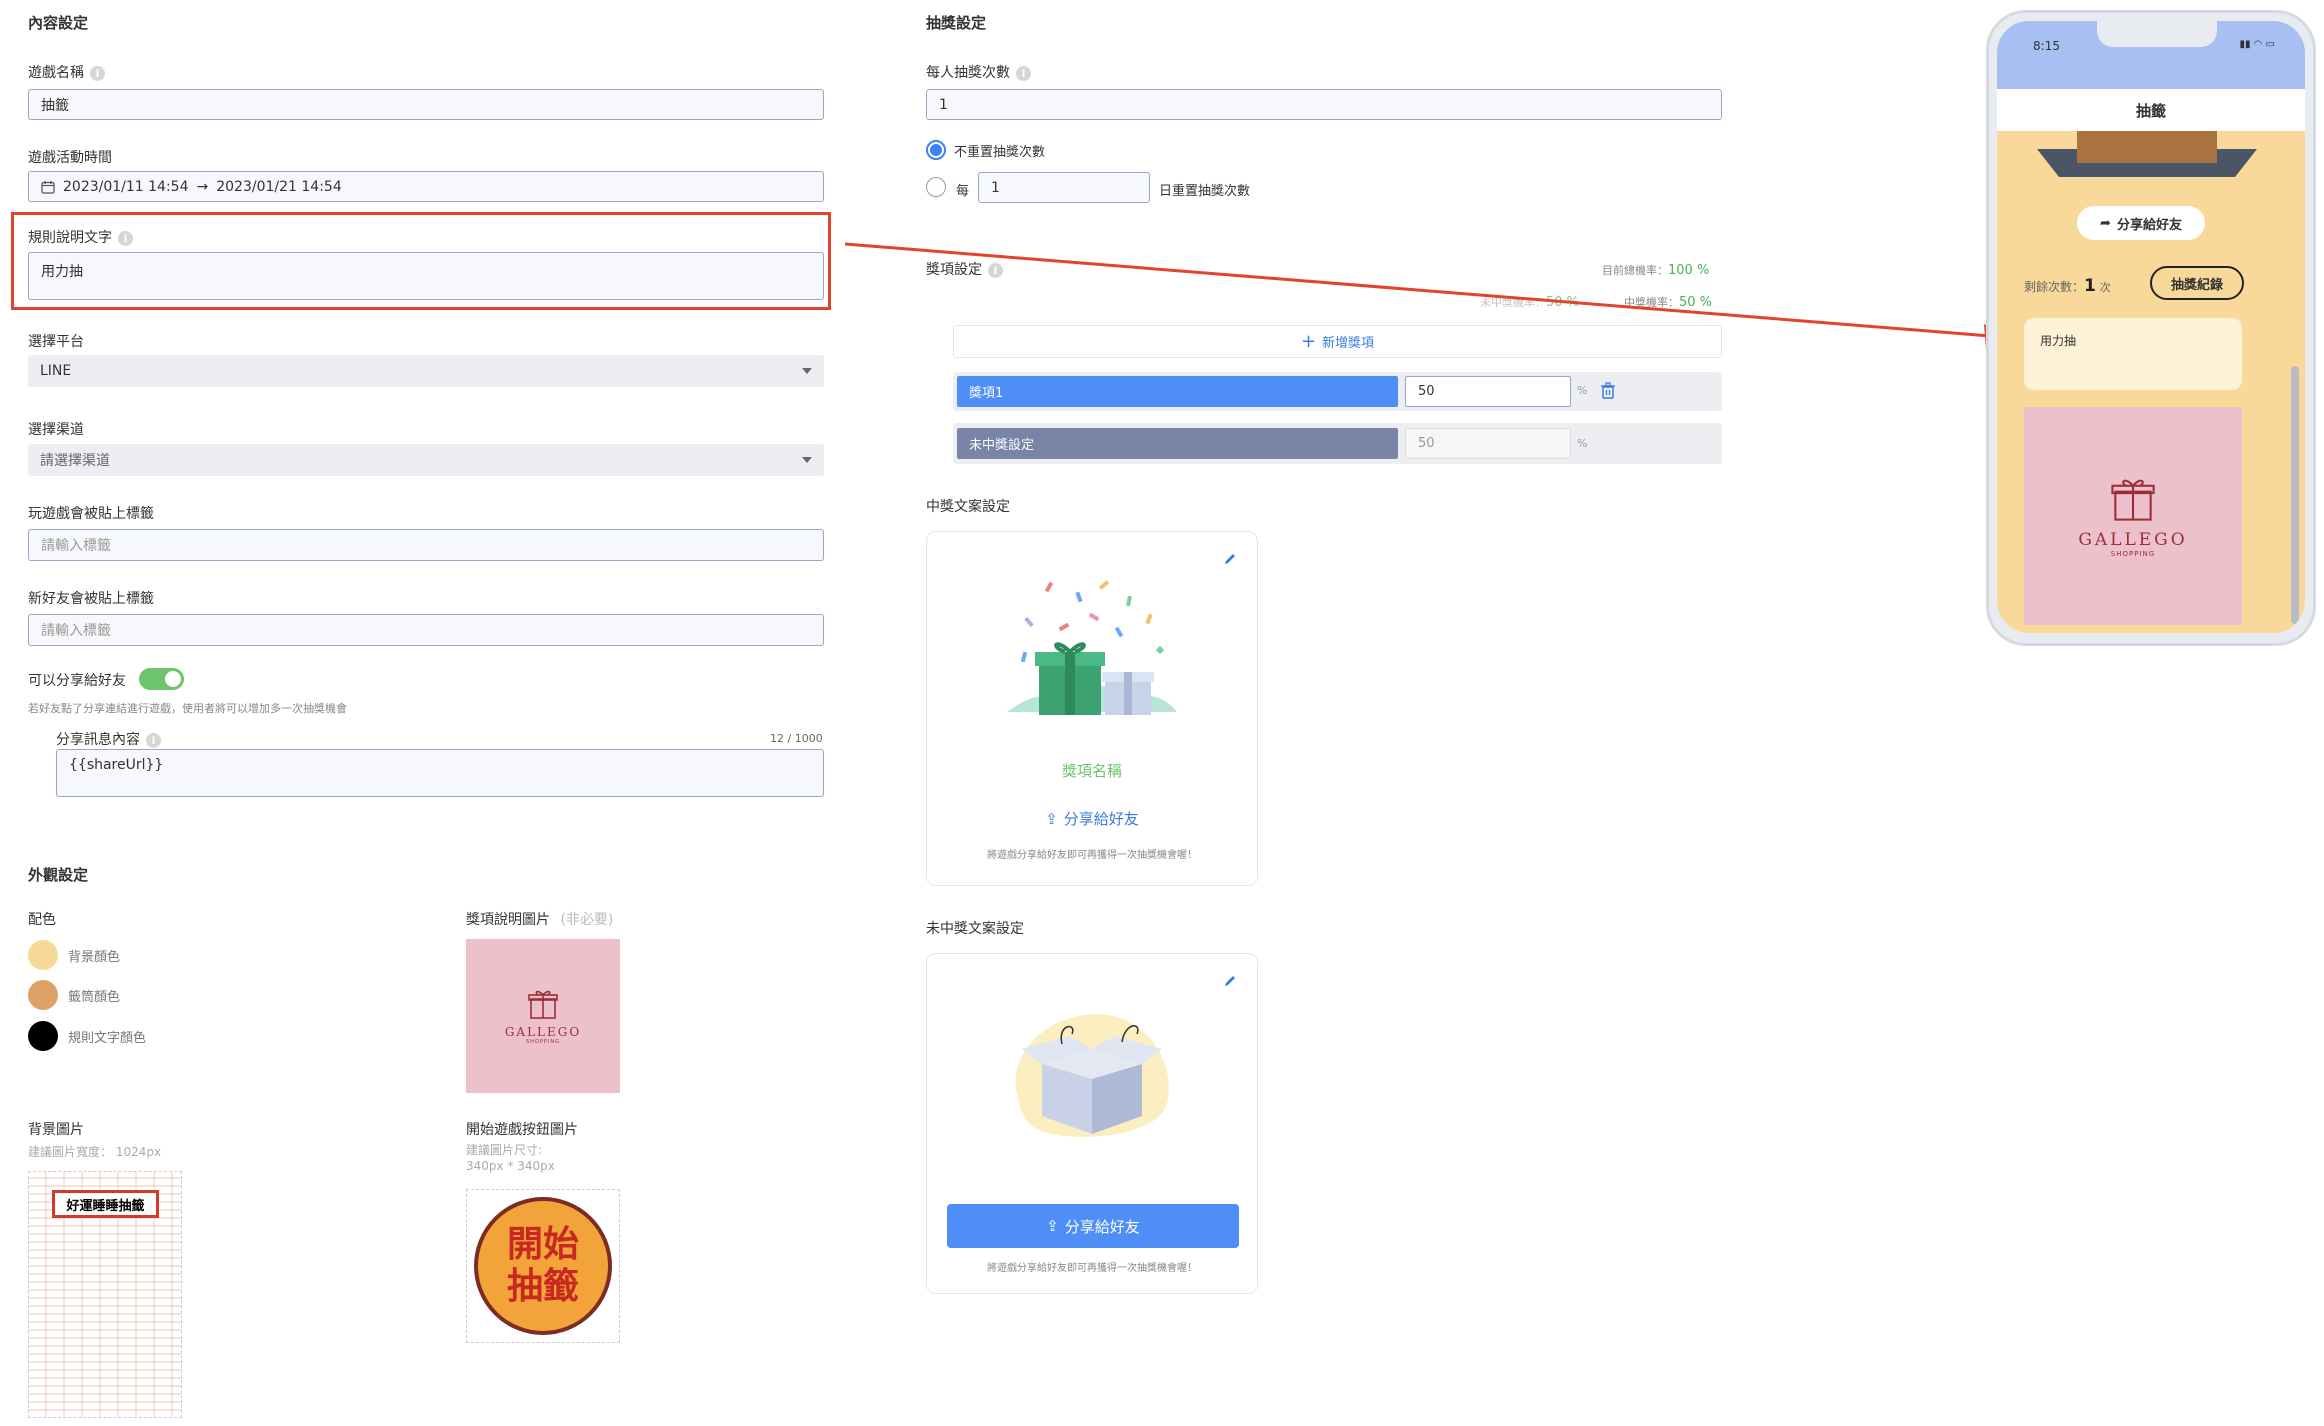 This screenshot has height=1426, width=2324. Describe the element at coordinates (2157, 34) in the screenshot. I see `phone-notch` at that location.